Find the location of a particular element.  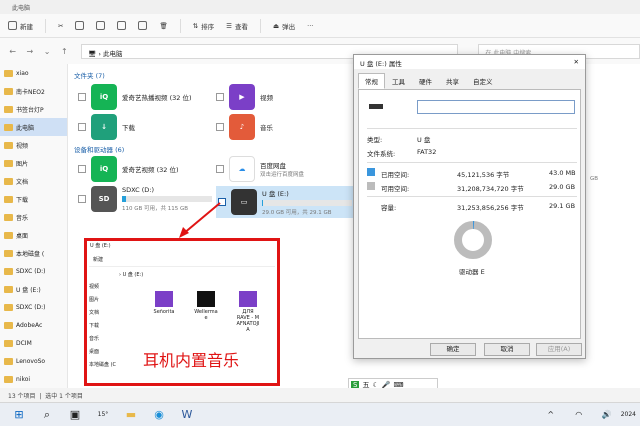

tab-sharing: 共享 is located at coordinates (452, 81).